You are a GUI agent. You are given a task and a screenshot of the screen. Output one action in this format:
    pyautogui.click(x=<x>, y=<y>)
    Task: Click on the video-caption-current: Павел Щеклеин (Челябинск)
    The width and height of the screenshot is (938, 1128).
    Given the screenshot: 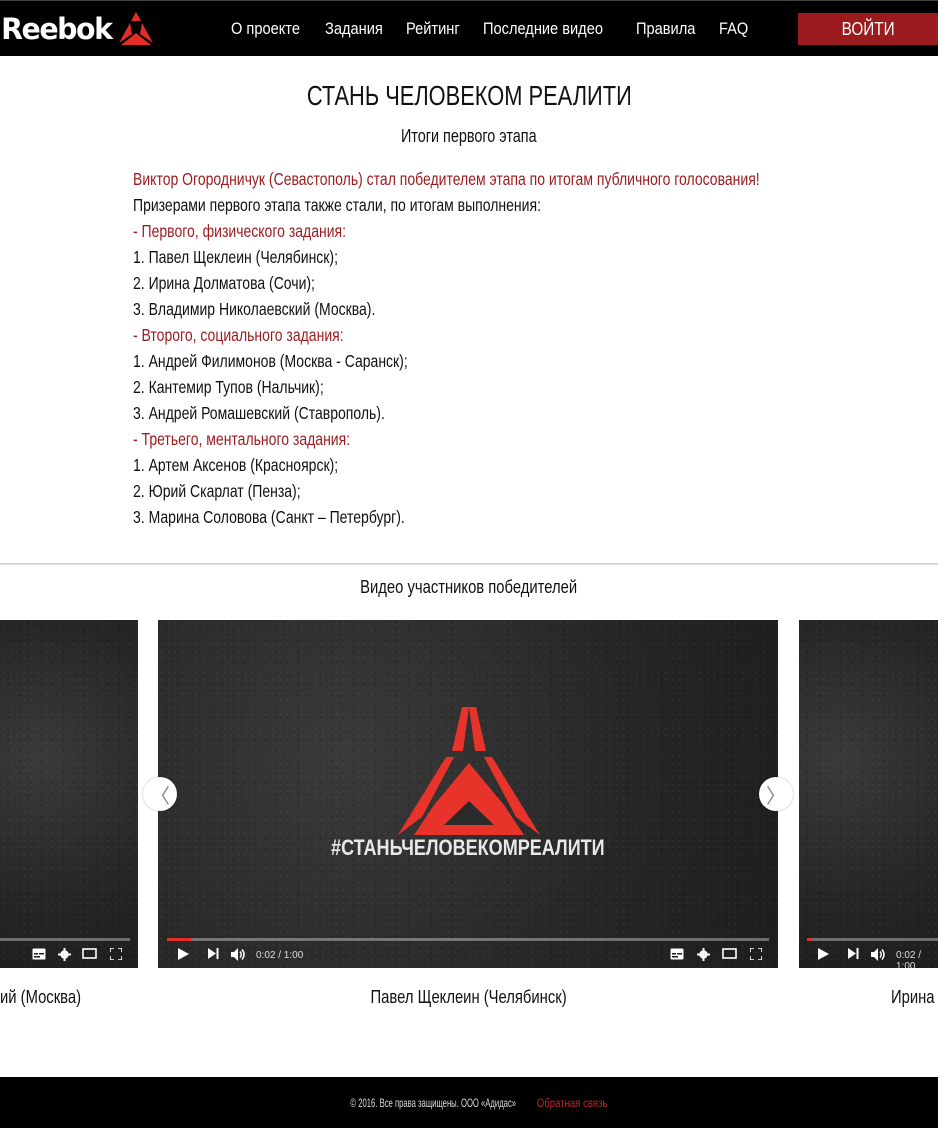 What is the action you would take?
    pyautogui.click(x=469, y=997)
    